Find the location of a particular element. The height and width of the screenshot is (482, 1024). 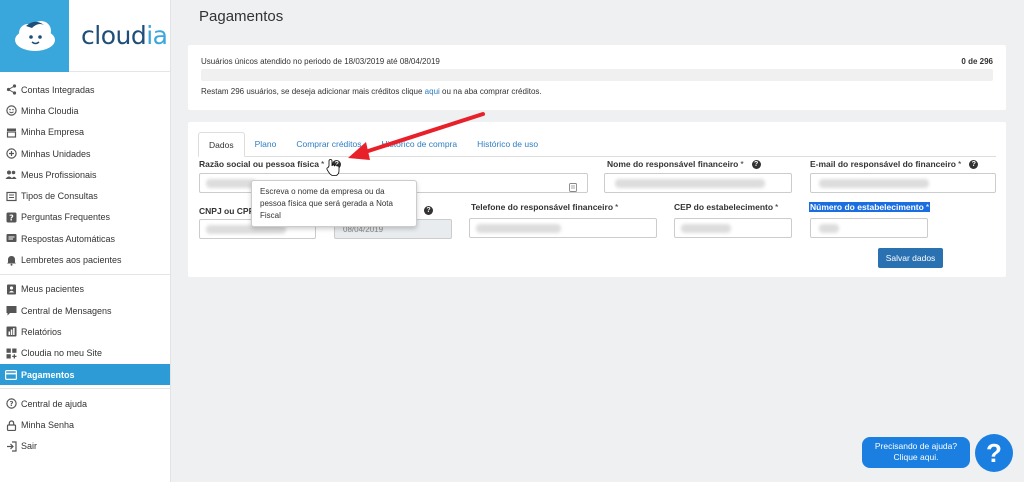

sidebar-item-label: Minhas Unidades is located at coordinates (56, 153).